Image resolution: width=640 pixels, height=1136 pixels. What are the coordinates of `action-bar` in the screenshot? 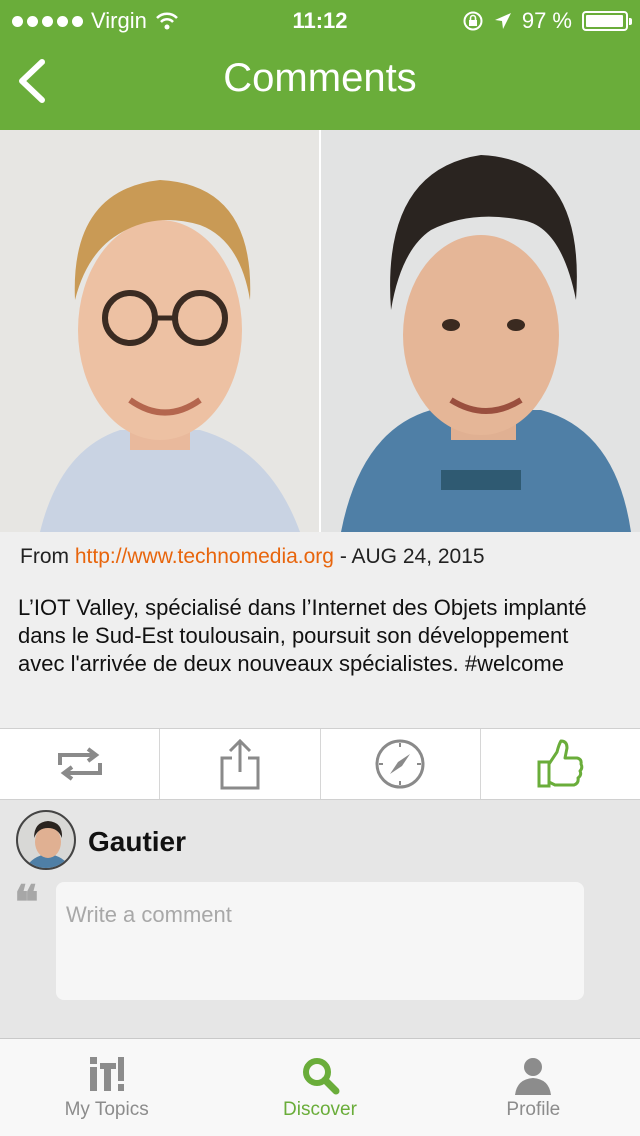 It's located at (320, 764).